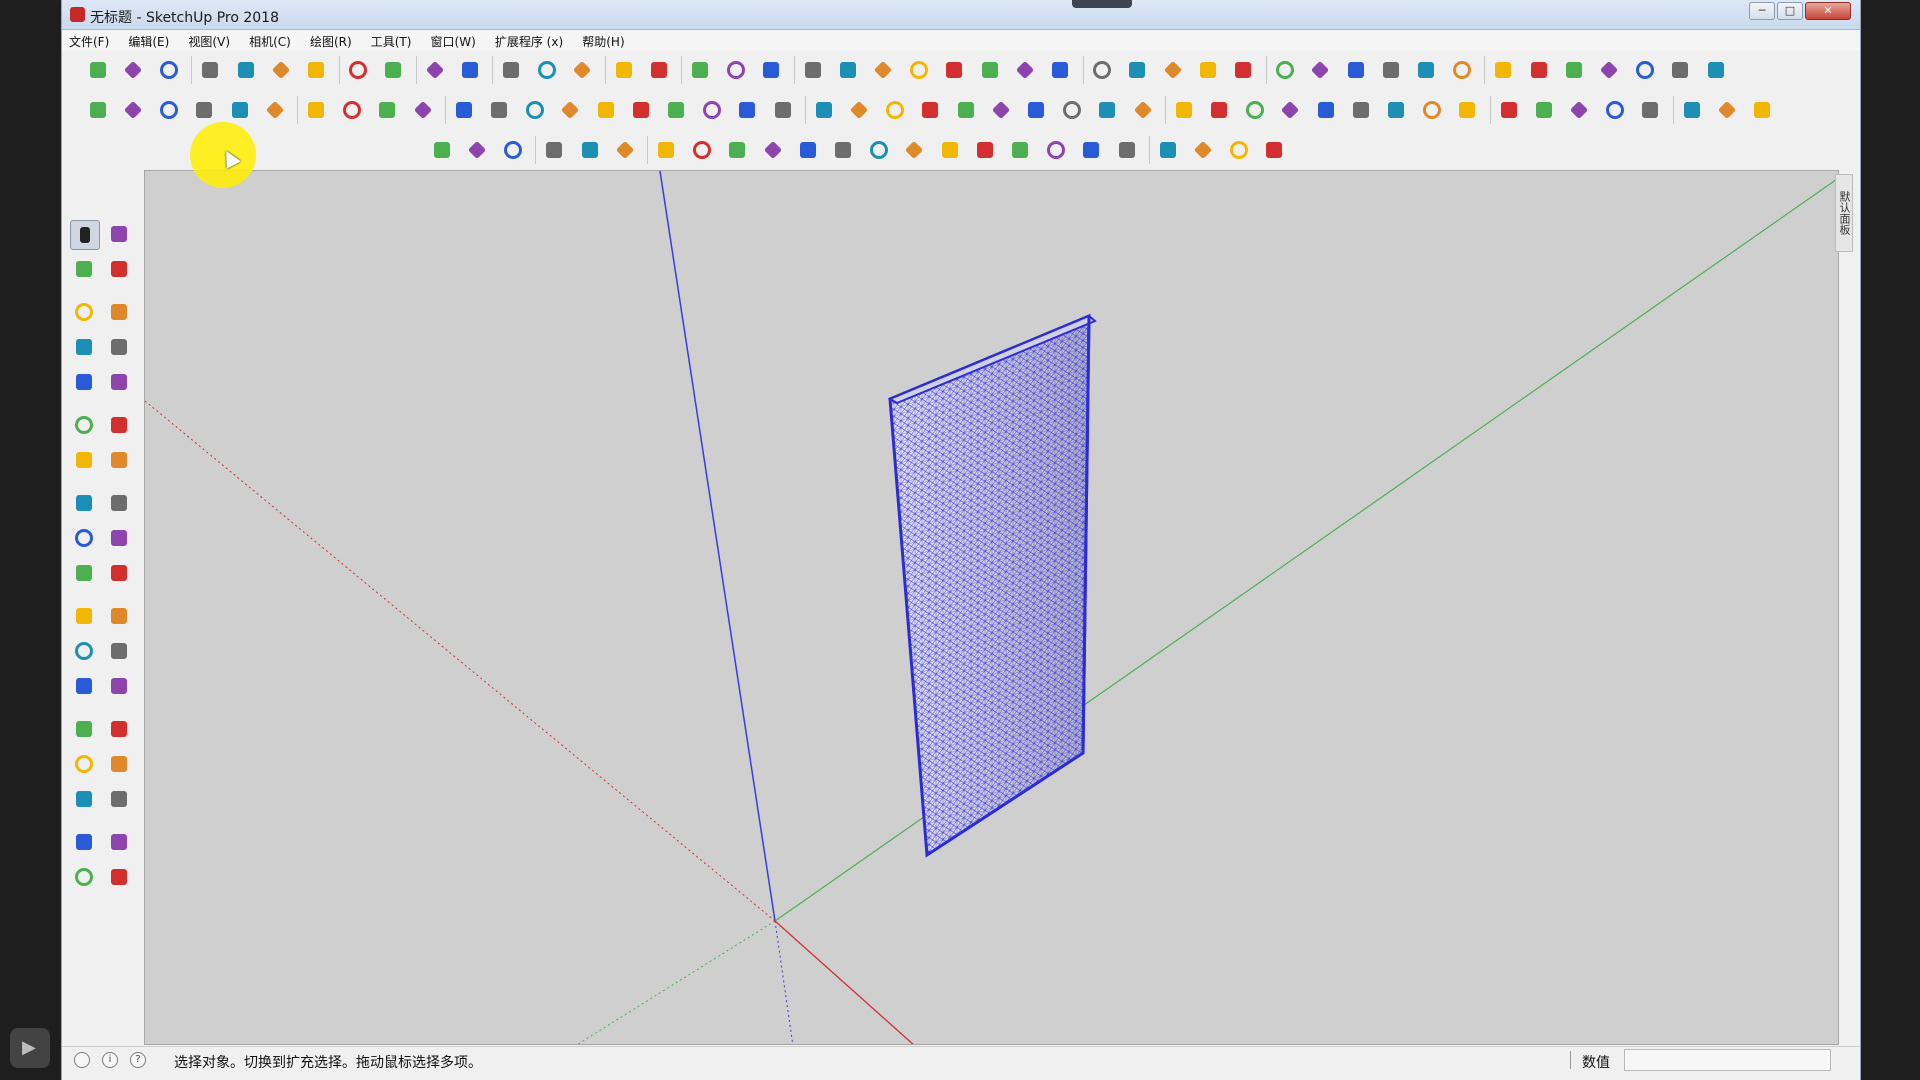  Describe the element at coordinates (204, 110) in the screenshot. I see `solid-green-icon` at that location.